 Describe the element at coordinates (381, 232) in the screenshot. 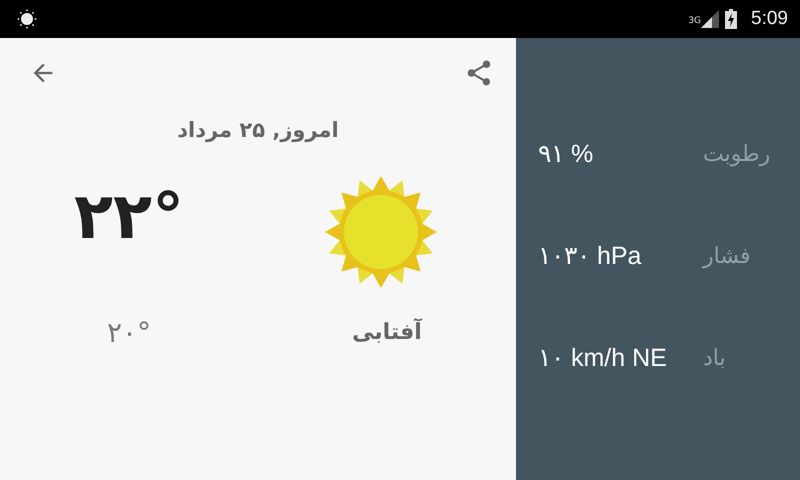

I see `sun-icon` at that location.